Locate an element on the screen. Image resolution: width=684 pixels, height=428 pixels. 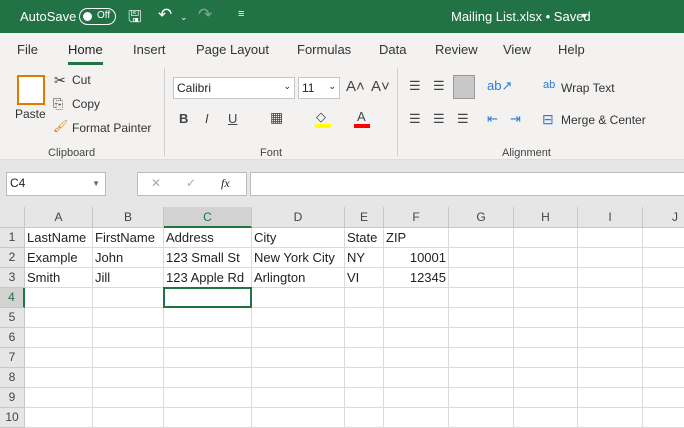
cell-D10 is located at coordinates (298, 418).